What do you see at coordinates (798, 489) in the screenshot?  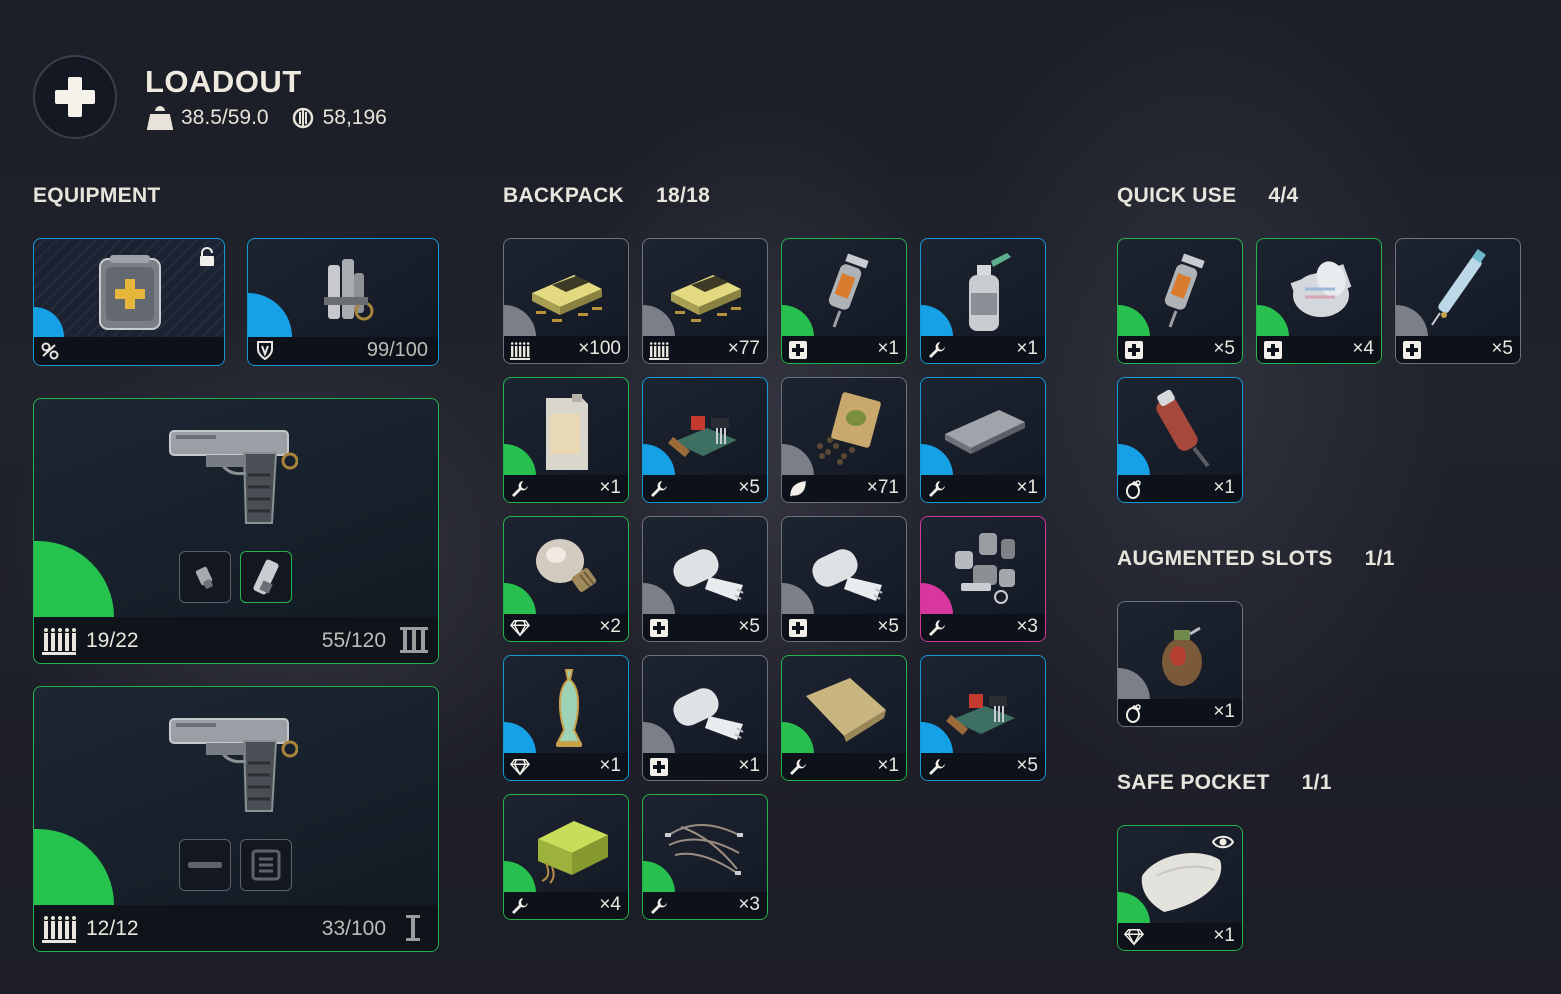 I see `leaf-icon` at bounding box center [798, 489].